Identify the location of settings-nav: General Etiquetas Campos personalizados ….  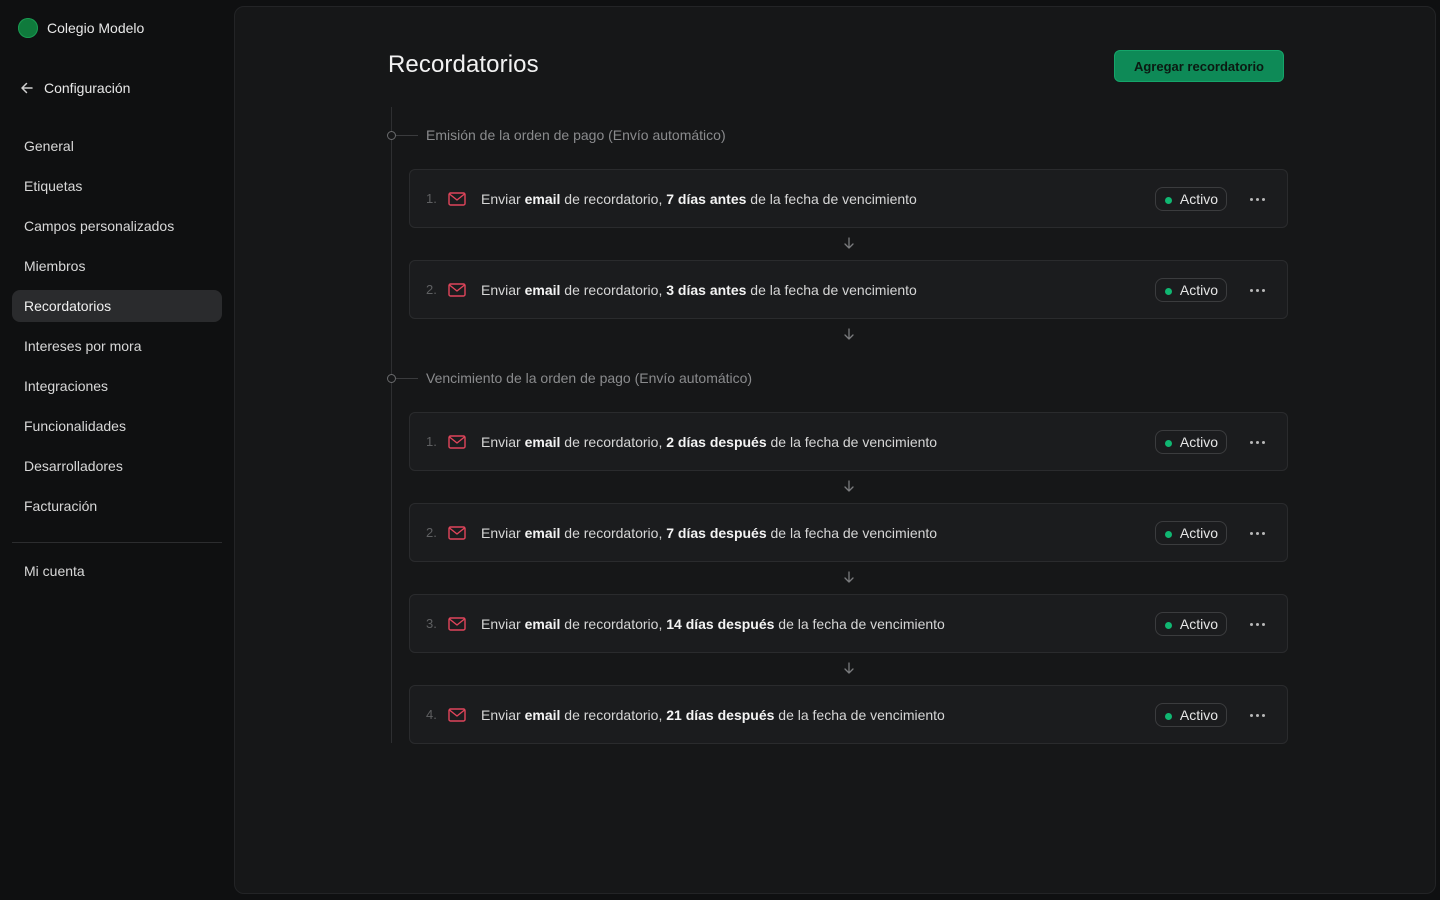
(117, 330).